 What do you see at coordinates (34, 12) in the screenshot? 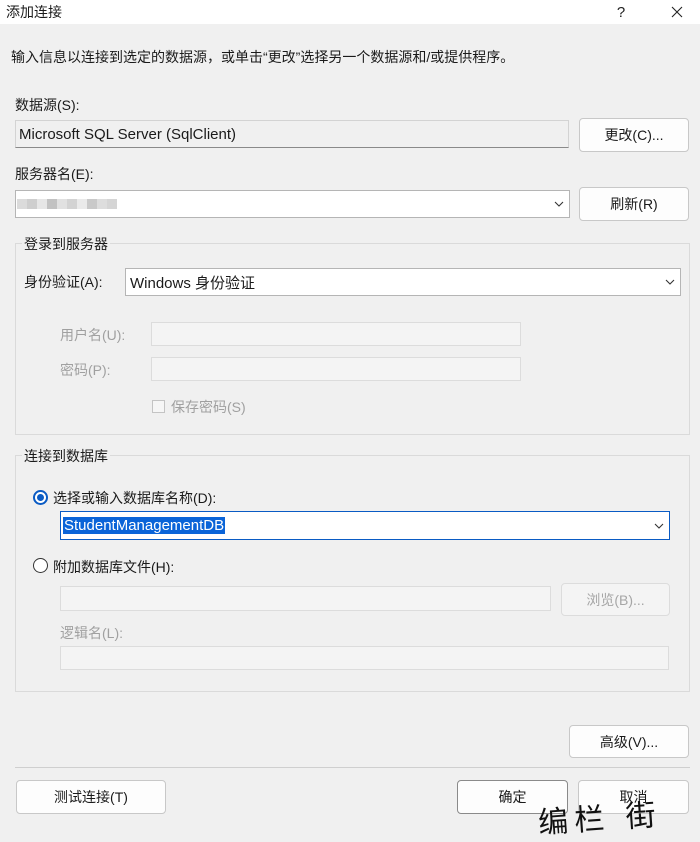
I see `window-title: 添加连接` at bounding box center [34, 12].